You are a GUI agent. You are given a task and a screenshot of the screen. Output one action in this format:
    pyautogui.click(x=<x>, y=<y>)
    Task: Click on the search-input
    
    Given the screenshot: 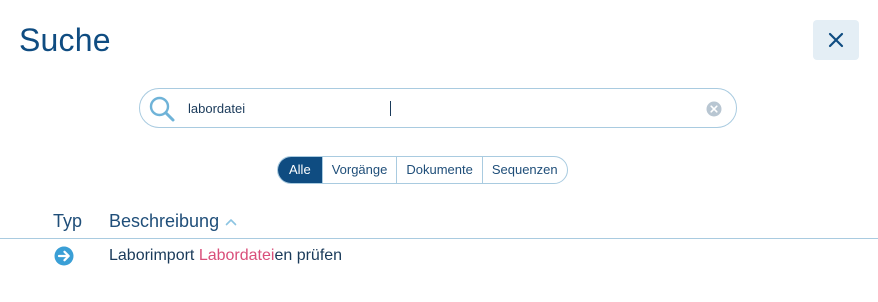 What is the action you would take?
    pyautogui.click(x=438, y=108)
    